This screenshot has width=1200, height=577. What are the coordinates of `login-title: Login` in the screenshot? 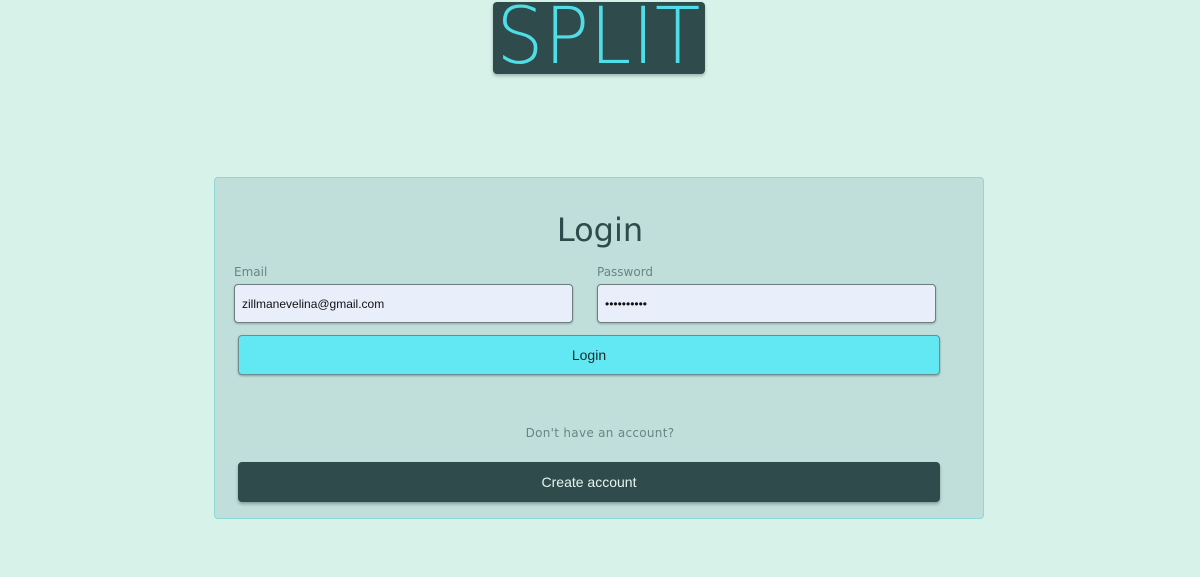 It's located at (600, 230).